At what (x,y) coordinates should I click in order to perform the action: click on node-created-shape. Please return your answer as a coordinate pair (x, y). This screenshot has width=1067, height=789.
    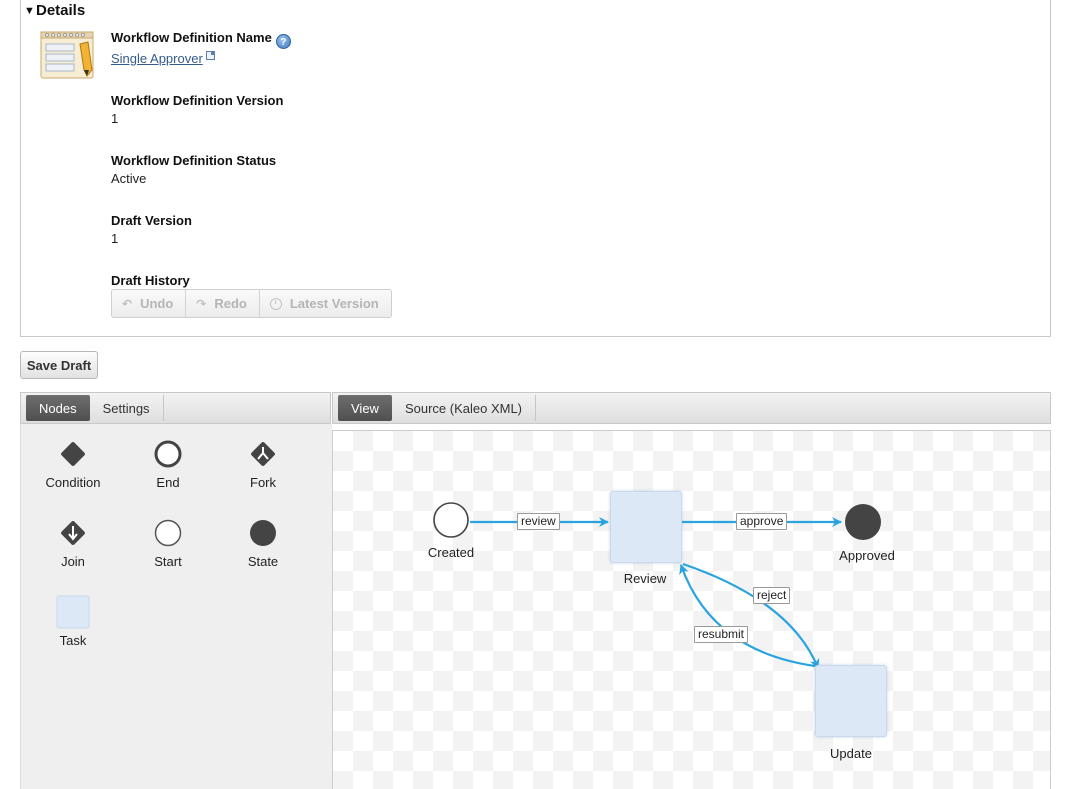
    Looking at the image, I should click on (451, 520).